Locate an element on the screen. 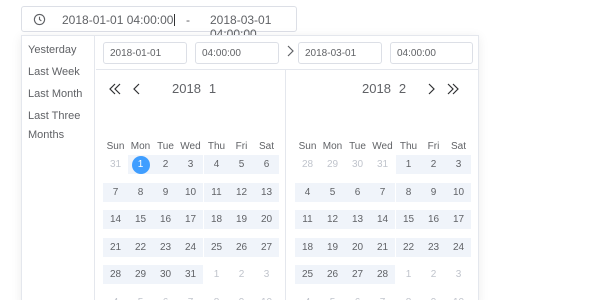 This screenshot has height=300, width=590. end-date-input: 2018-03-01 is located at coordinates (340, 53).